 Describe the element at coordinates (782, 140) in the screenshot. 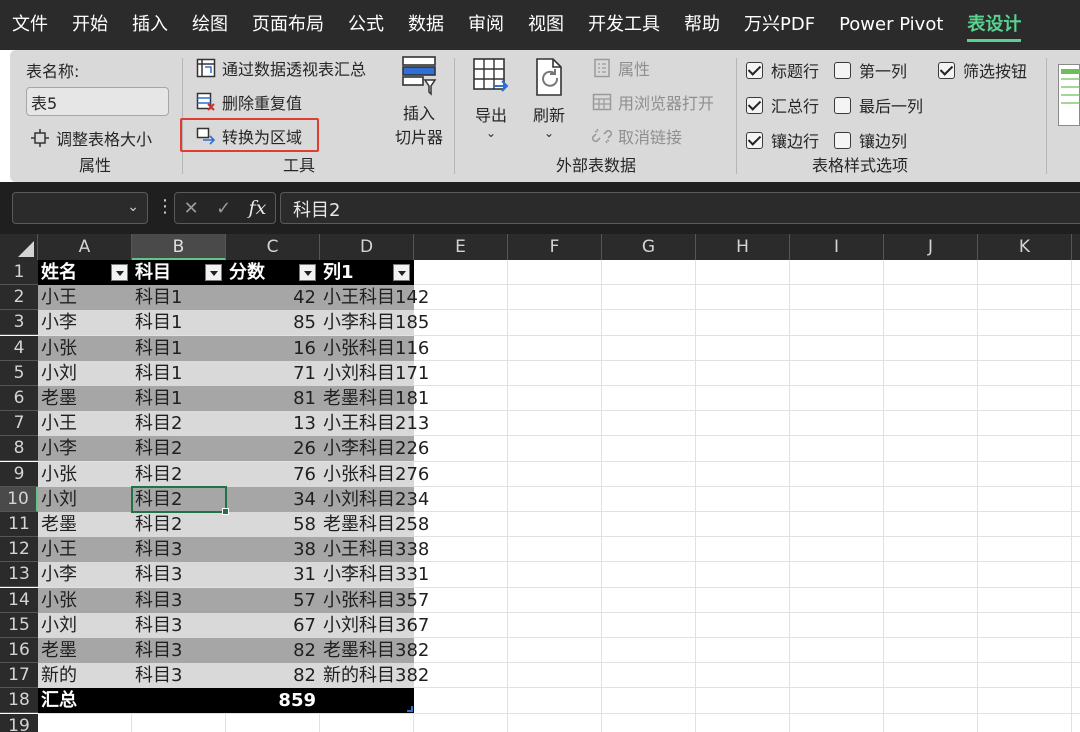

I see `banded-rows-checkbox: 镶边行` at that location.